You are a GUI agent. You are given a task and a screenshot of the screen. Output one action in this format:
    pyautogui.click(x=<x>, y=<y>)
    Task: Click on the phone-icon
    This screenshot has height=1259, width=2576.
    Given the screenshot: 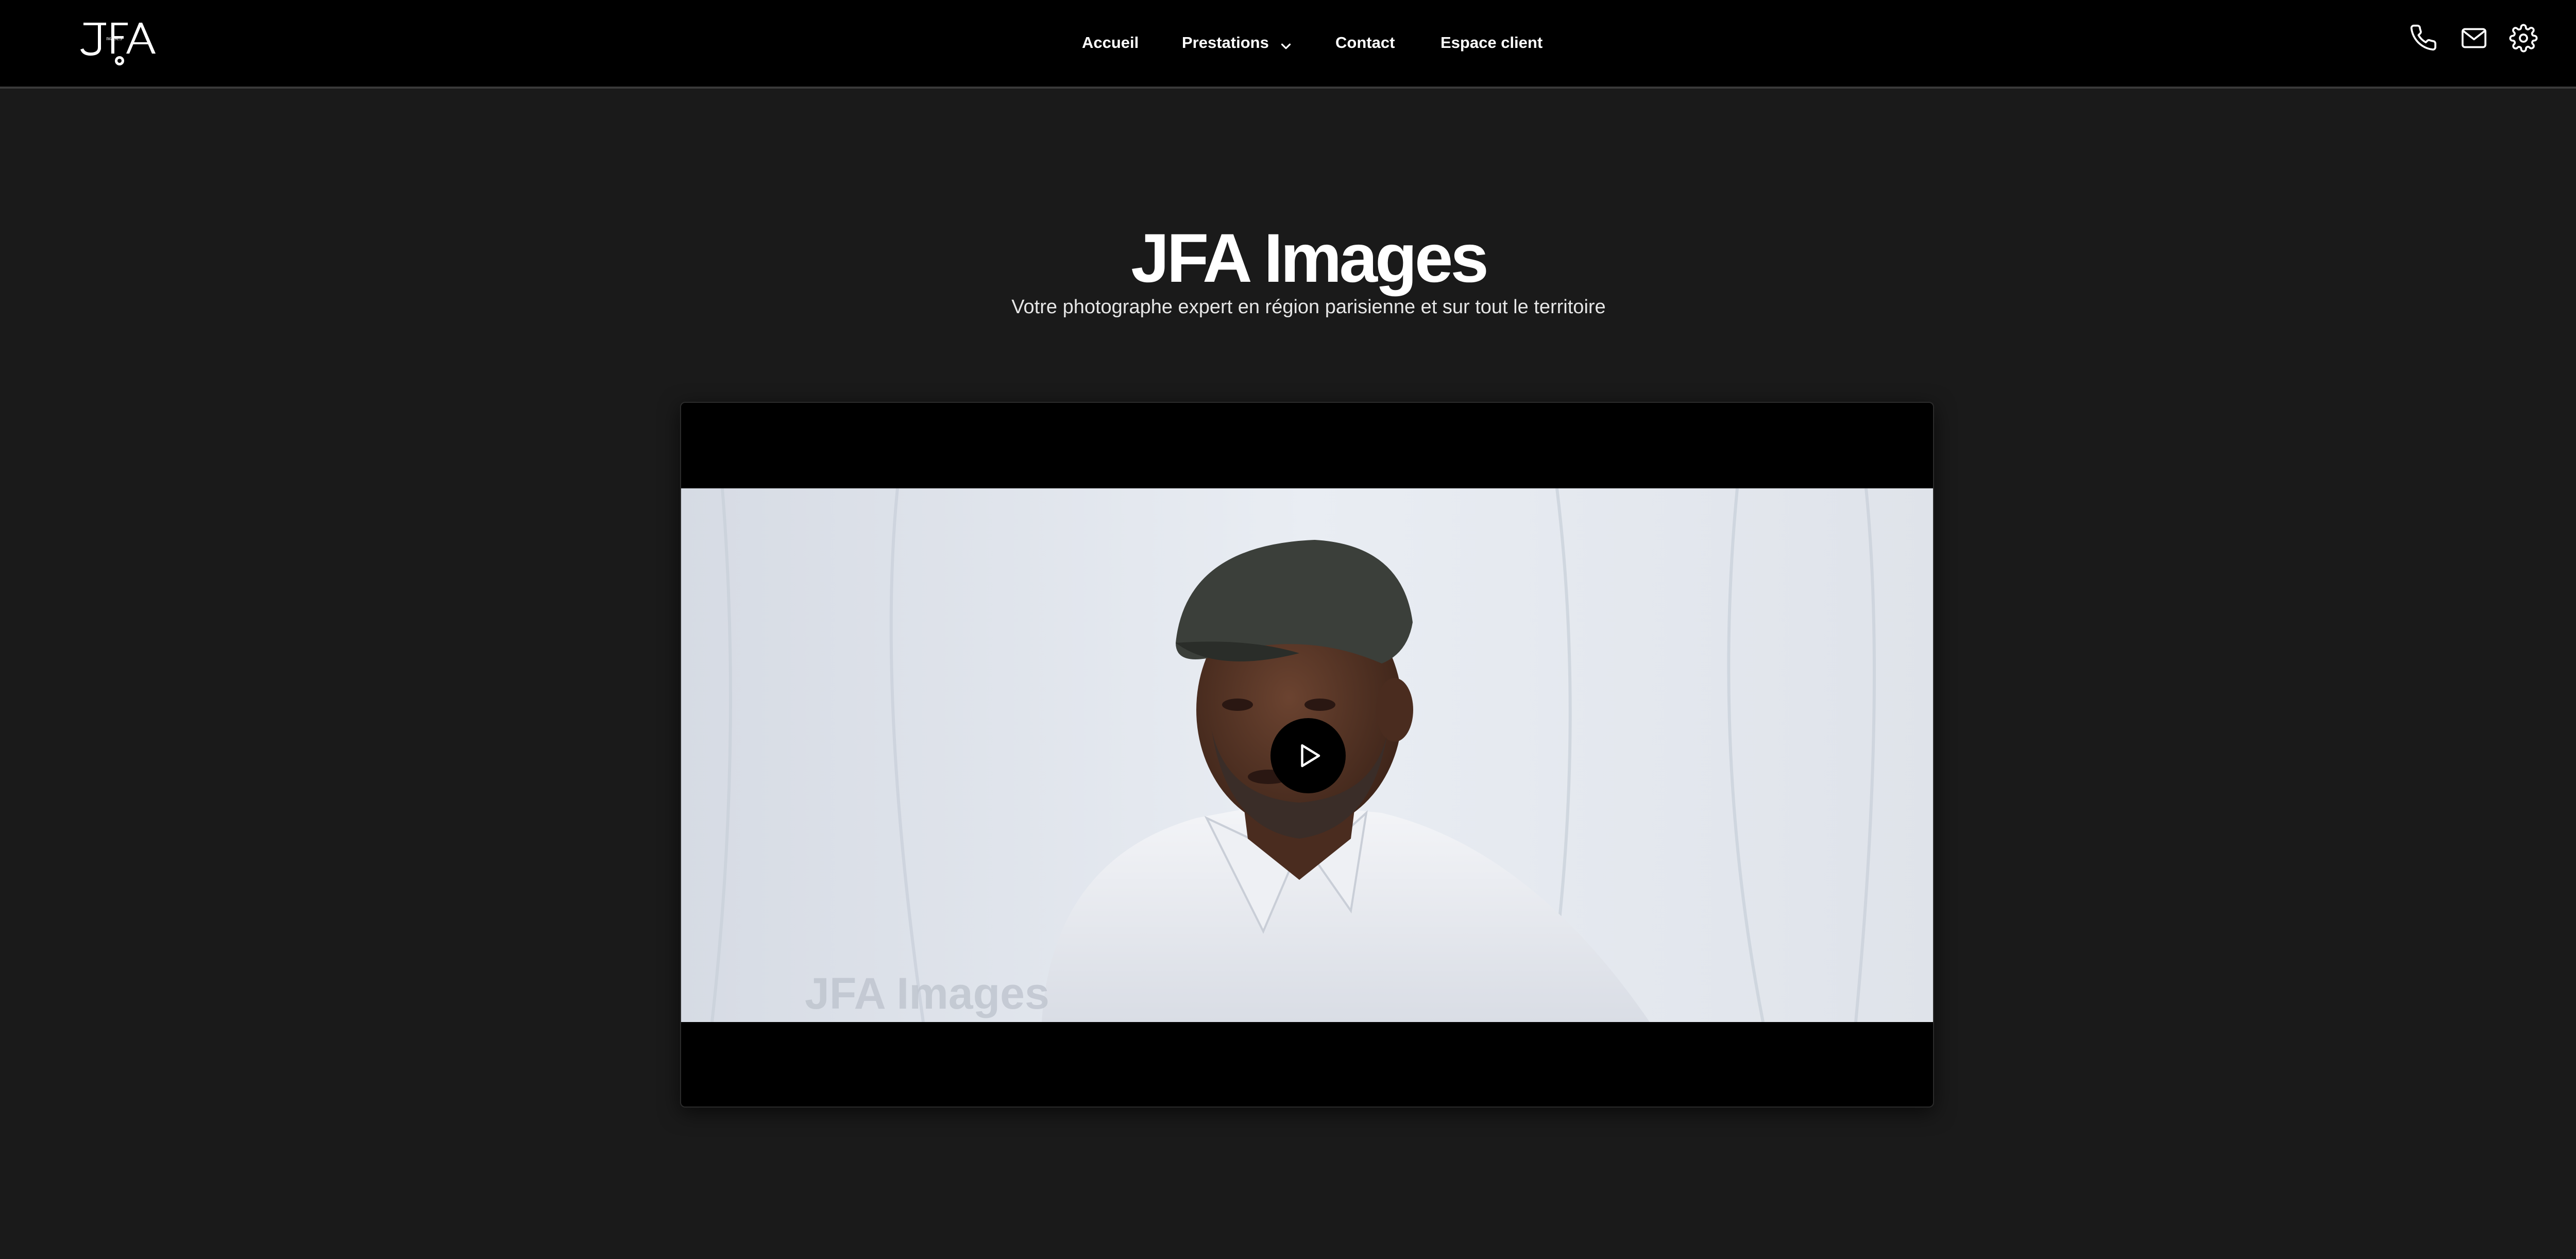 What is the action you would take?
    pyautogui.click(x=2424, y=38)
    